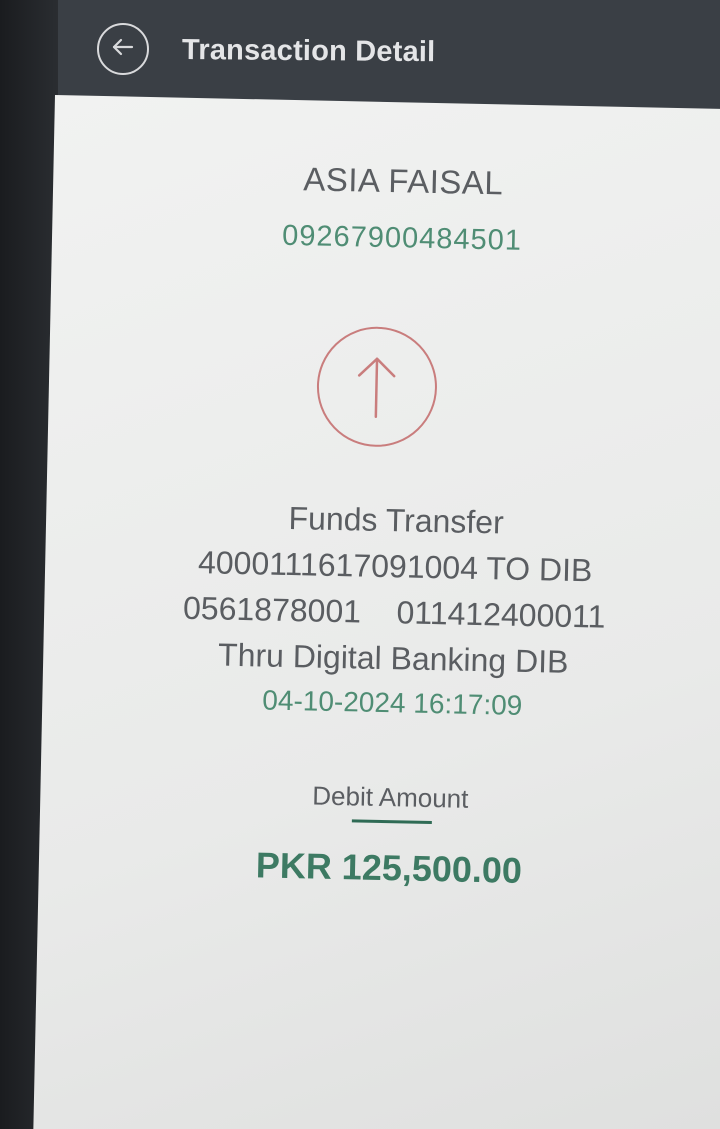  I want to click on arrow-left-icon, so click(123, 49).